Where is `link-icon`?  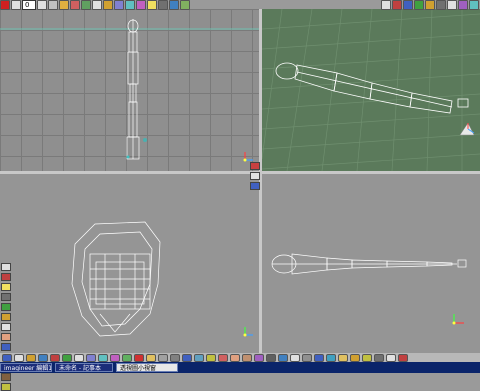 link-icon is located at coordinates (163, 357).